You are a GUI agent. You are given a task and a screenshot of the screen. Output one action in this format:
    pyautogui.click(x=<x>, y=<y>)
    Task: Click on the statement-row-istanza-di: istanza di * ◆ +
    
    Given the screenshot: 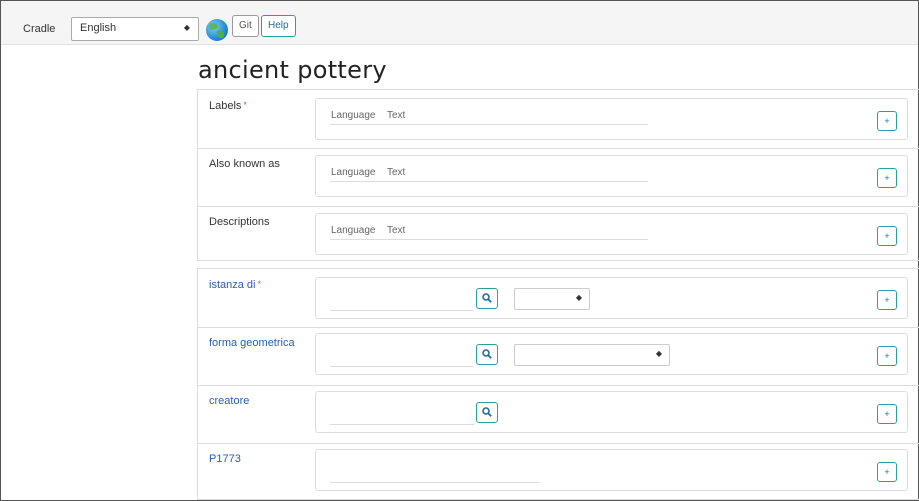 What is the action you would take?
    pyautogui.click(x=558, y=298)
    